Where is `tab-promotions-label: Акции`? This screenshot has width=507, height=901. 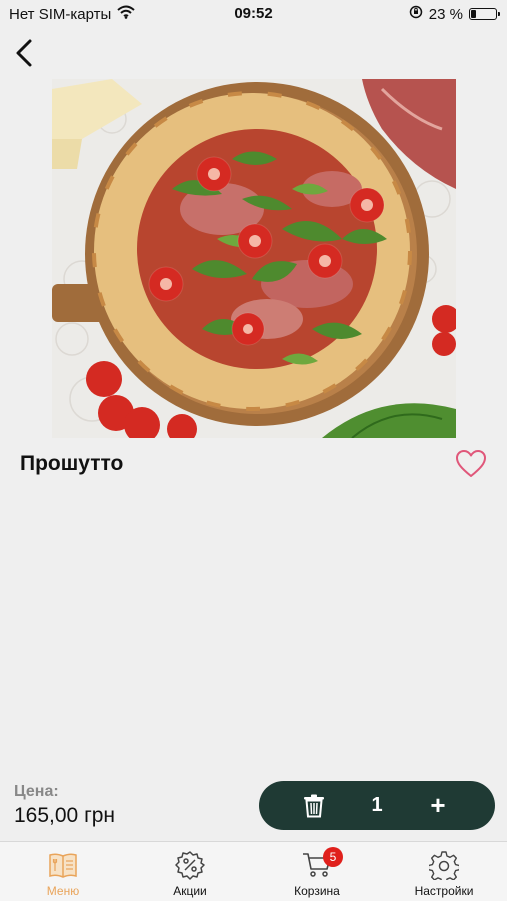 tab-promotions-label: Акции is located at coordinates (190, 891).